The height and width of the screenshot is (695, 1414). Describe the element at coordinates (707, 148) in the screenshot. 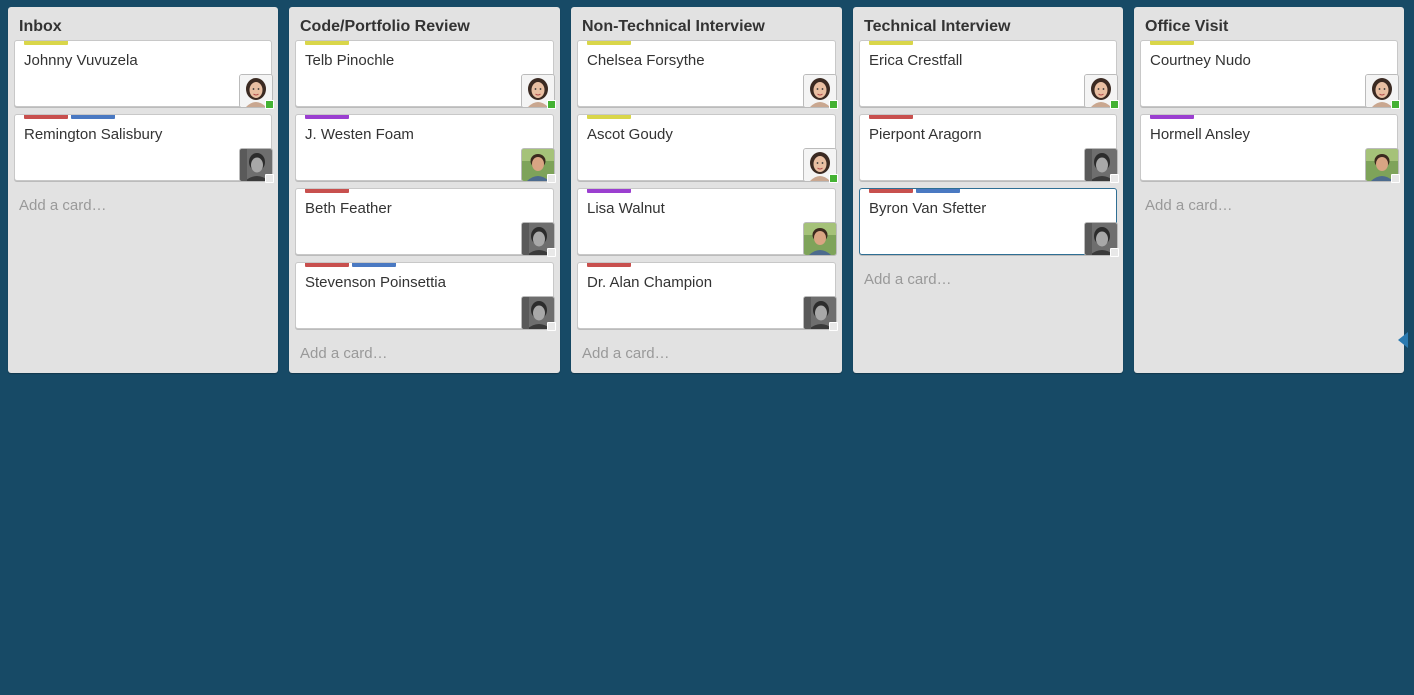

I see `card: Ascot Goudy` at that location.